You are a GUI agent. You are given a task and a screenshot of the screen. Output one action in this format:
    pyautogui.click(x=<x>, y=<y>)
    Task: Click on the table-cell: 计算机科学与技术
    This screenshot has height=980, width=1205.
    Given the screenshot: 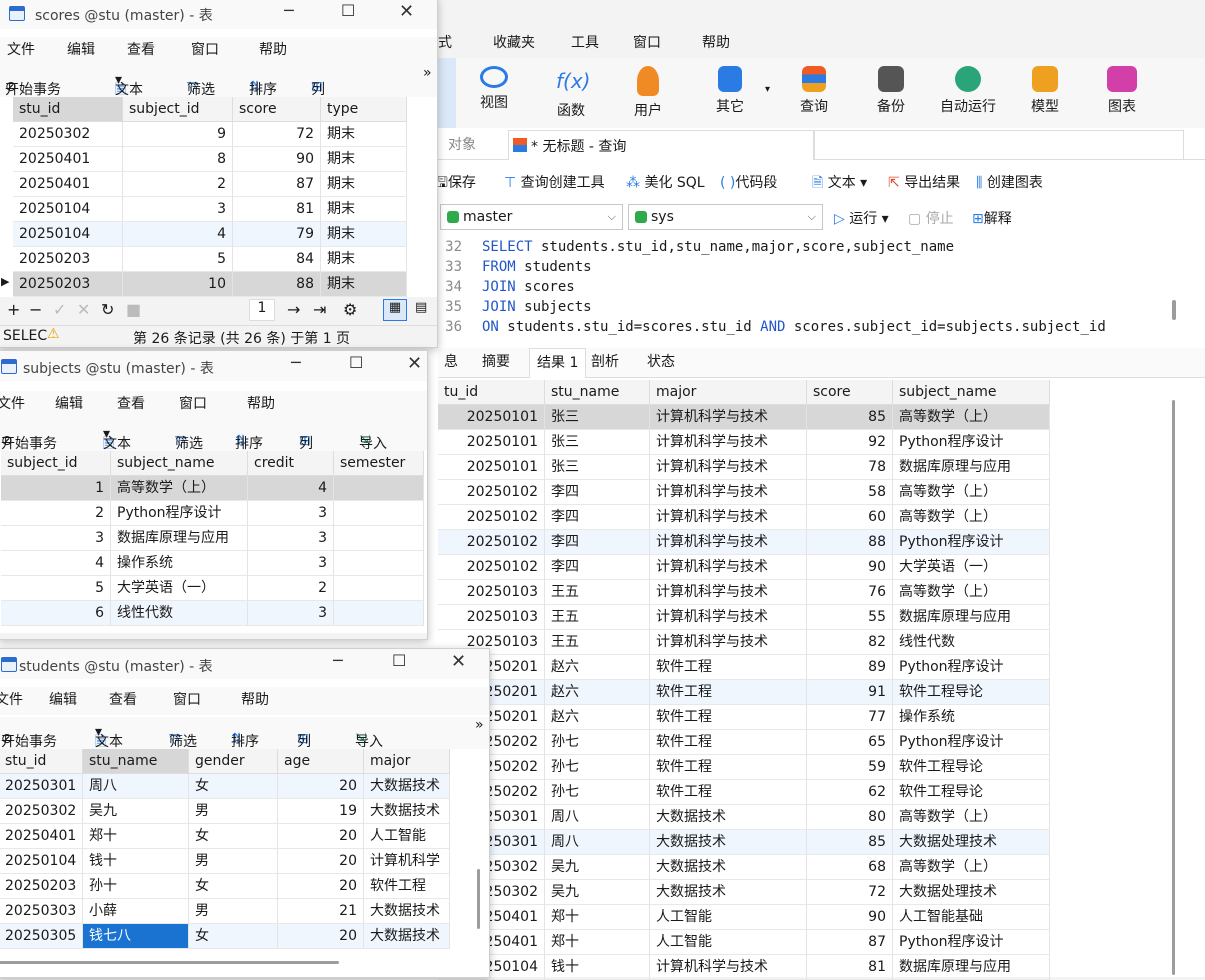 What is the action you would take?
    pyautogui.click(x=728, y=517)
    